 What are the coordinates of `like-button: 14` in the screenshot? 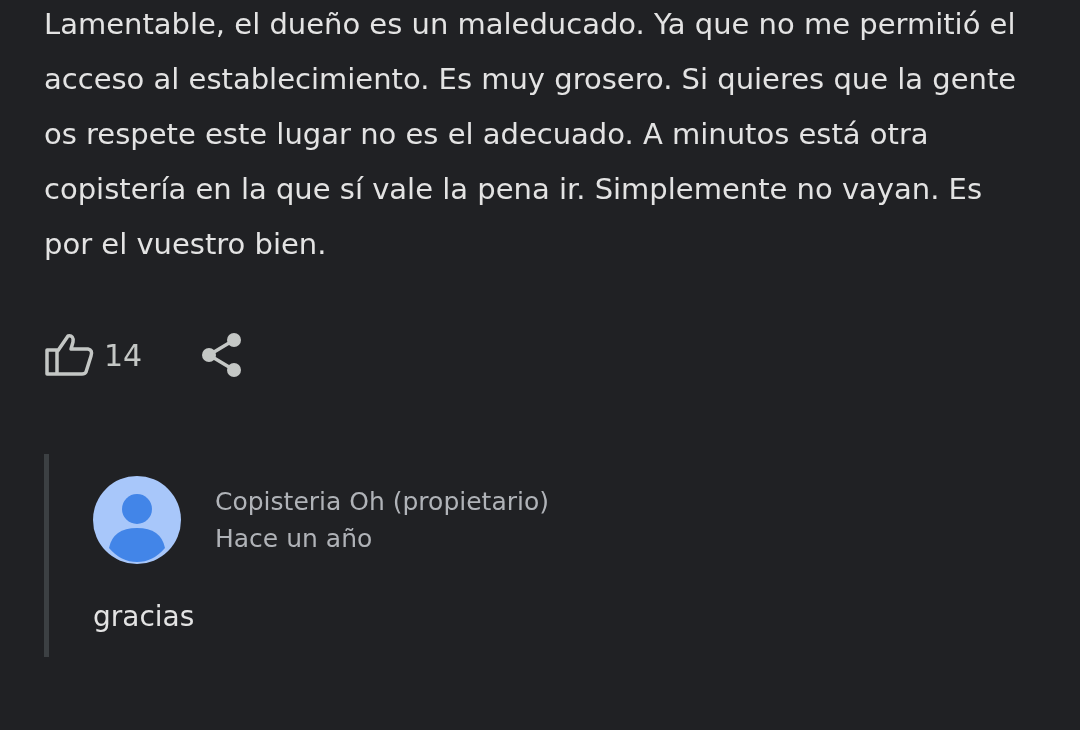 It's located at (93, 355).